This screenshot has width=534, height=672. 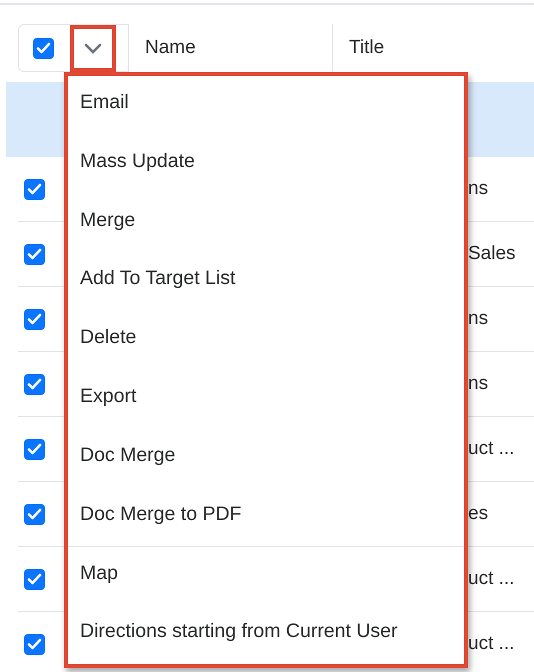 I want to click on actions-dropdown-button, so click(x=93, y=48).